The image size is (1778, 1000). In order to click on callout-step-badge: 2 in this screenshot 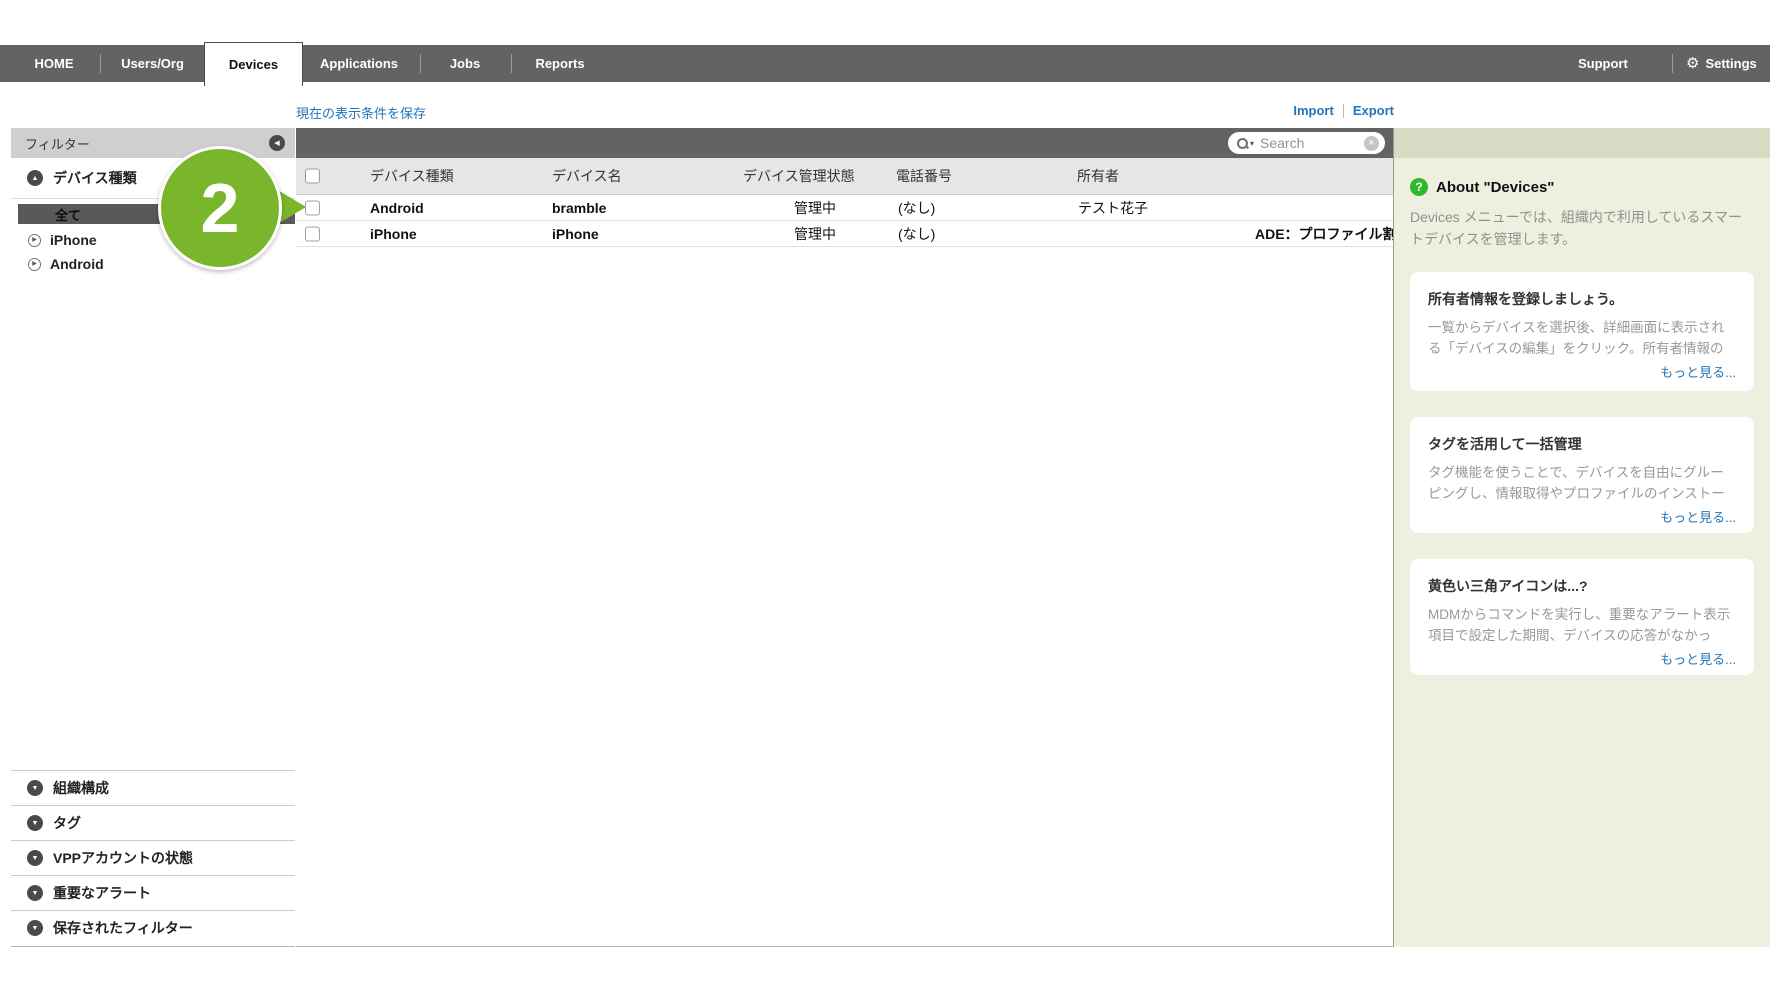, I will do `click(220, 208)`.